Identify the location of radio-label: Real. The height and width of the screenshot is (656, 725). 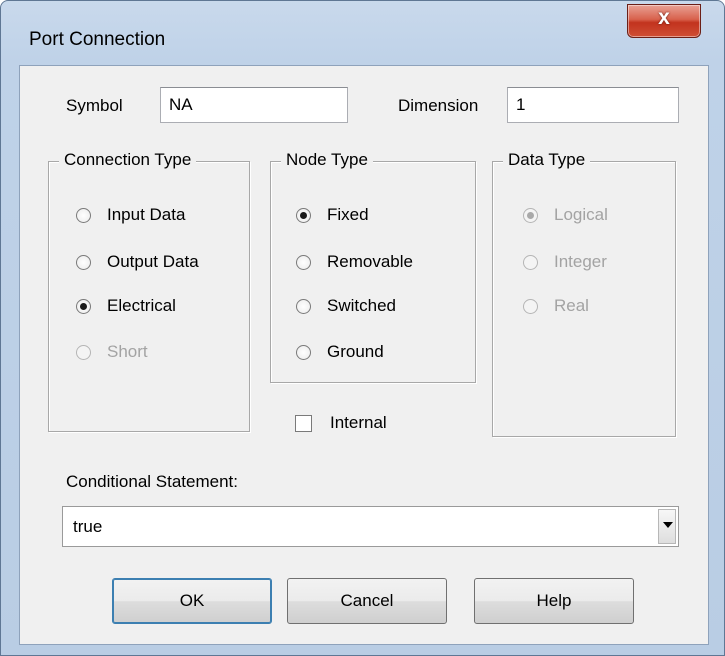
(571, 305).